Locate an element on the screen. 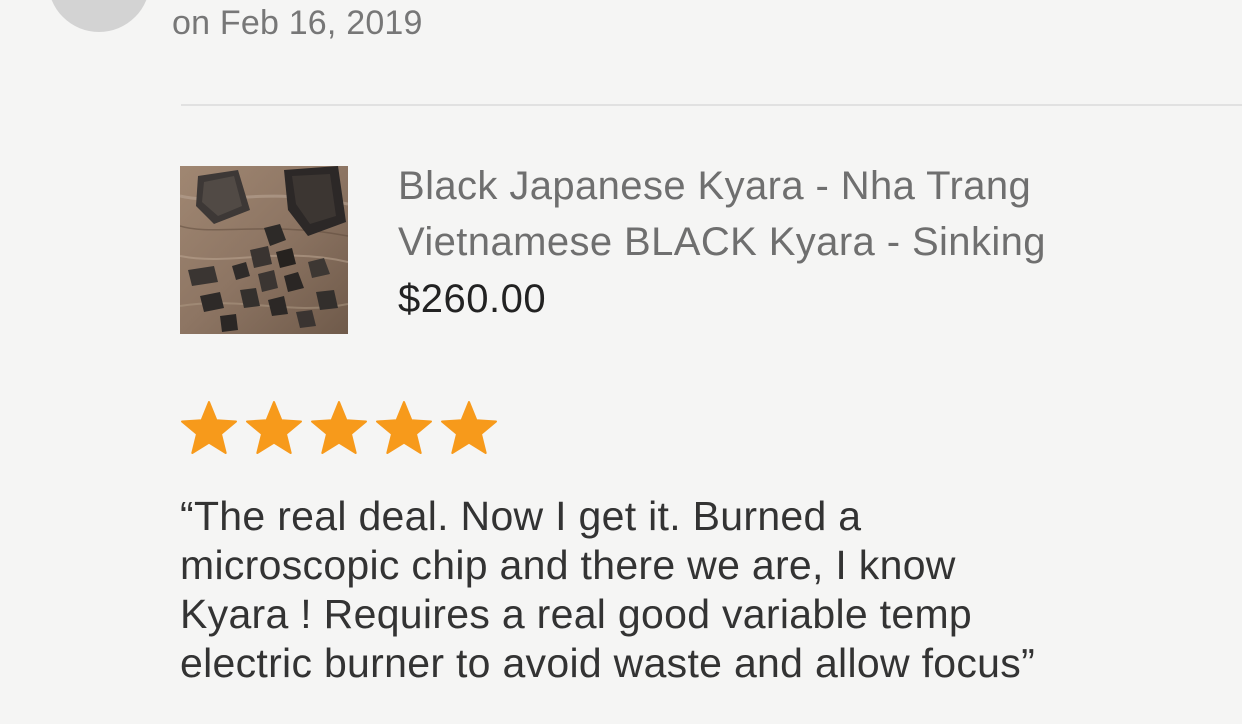 Image resolution: width=1242 pixels, height=724 pixels. star-rating is located at coordinates (339, 428).